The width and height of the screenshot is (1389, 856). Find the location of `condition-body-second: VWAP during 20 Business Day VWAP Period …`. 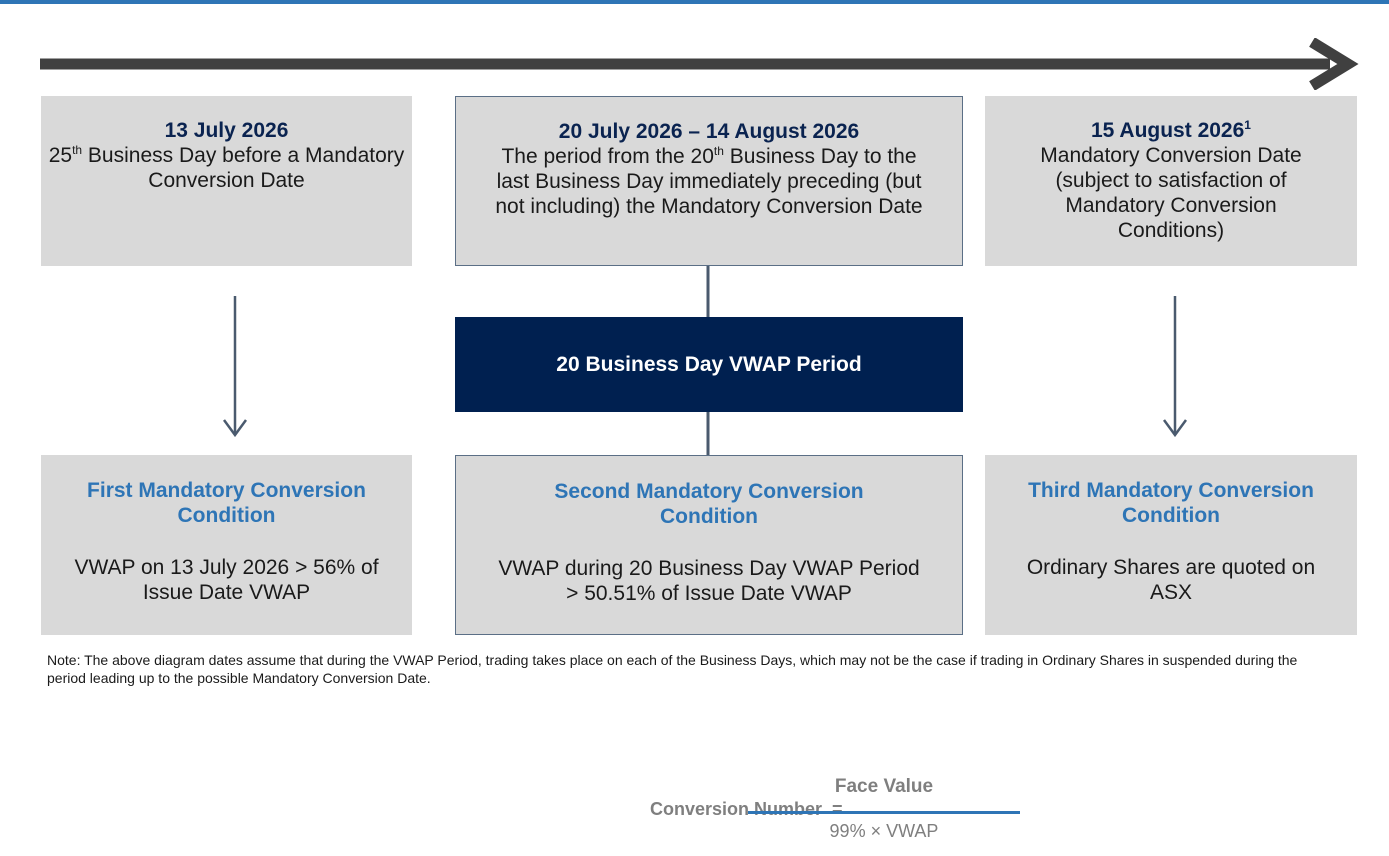

condition-body-second: VWAP during 20 Business Day VWAP Period … is located at coordinates (709, 581).